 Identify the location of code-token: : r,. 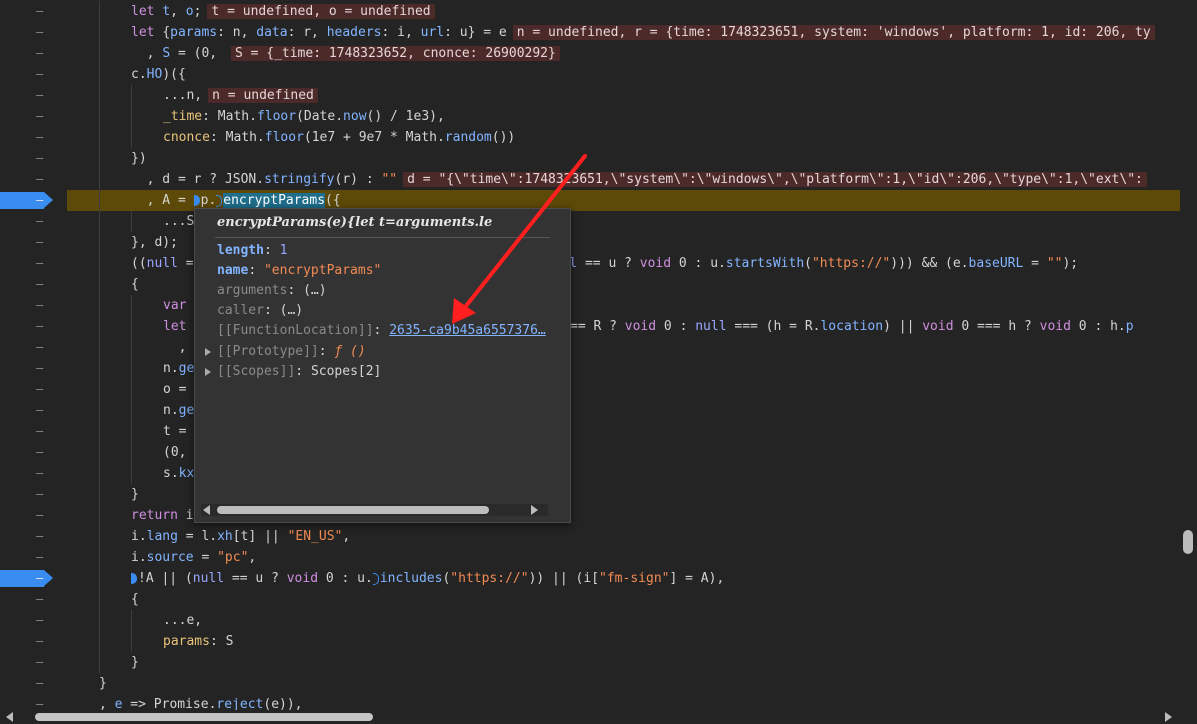
(307, 32).